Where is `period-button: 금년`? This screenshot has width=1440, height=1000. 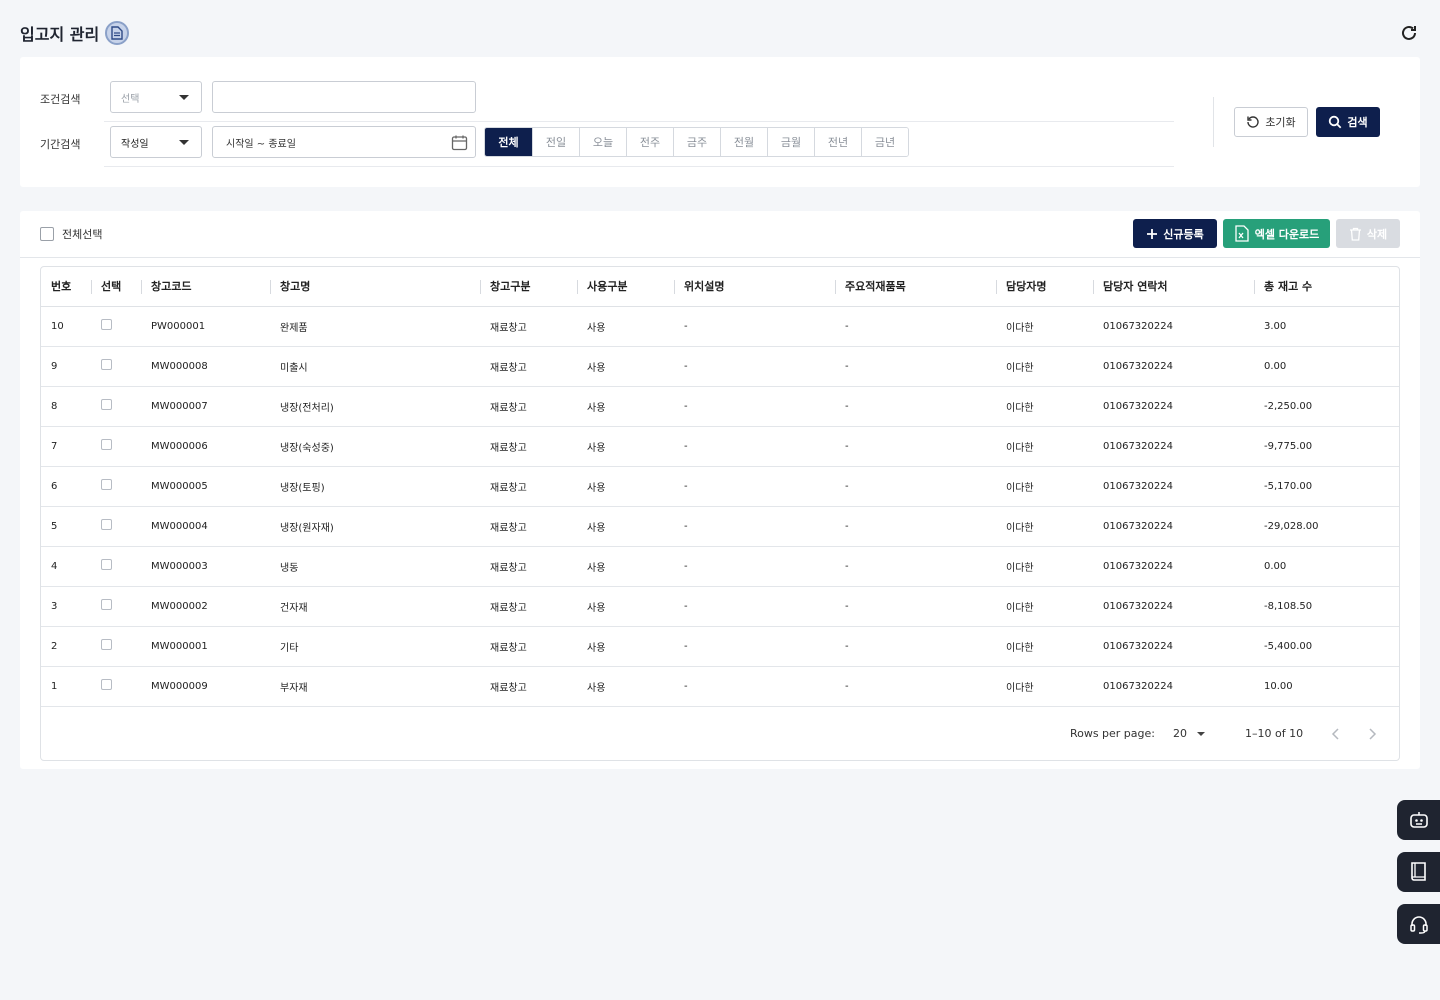 period-button: 금년 is located at coordinates (884, 142).